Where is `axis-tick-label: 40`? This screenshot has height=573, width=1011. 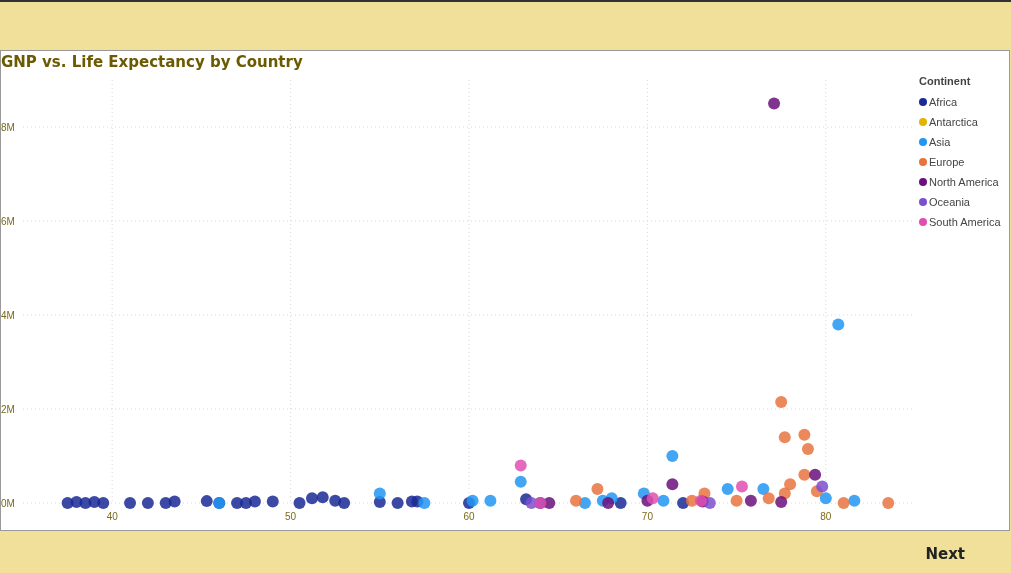
axis-tick-label: 40 is located at coordinates (112, 516).